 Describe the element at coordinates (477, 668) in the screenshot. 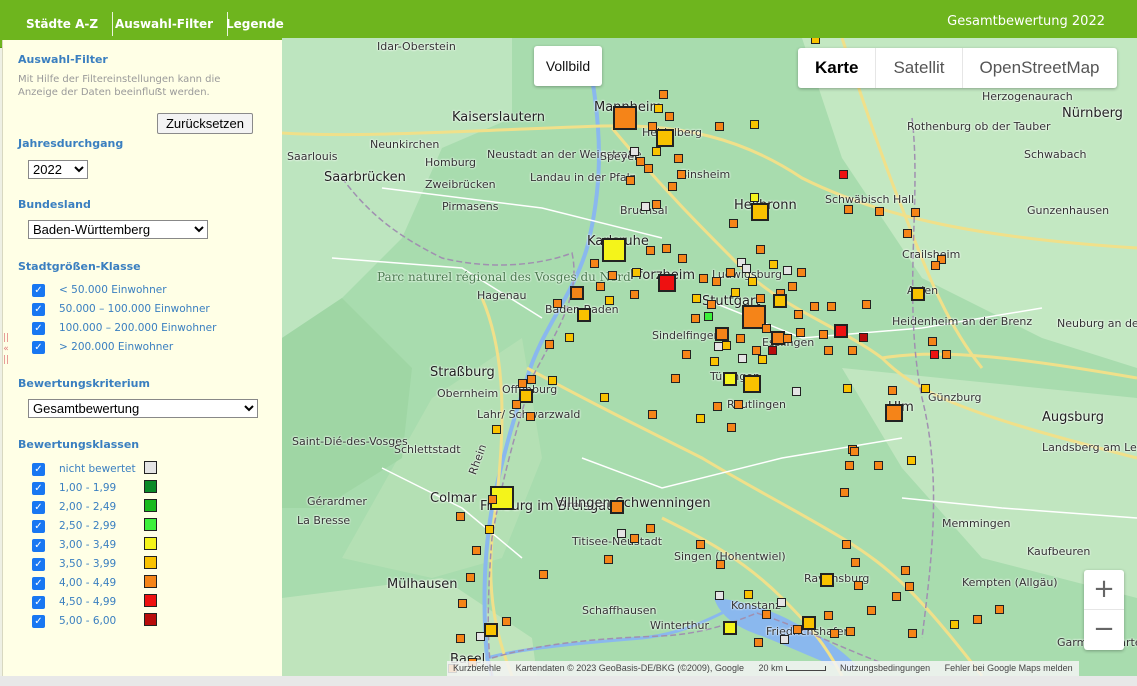

I see `keyboard-shortcuts-link: Kurzbefehle` at that location.